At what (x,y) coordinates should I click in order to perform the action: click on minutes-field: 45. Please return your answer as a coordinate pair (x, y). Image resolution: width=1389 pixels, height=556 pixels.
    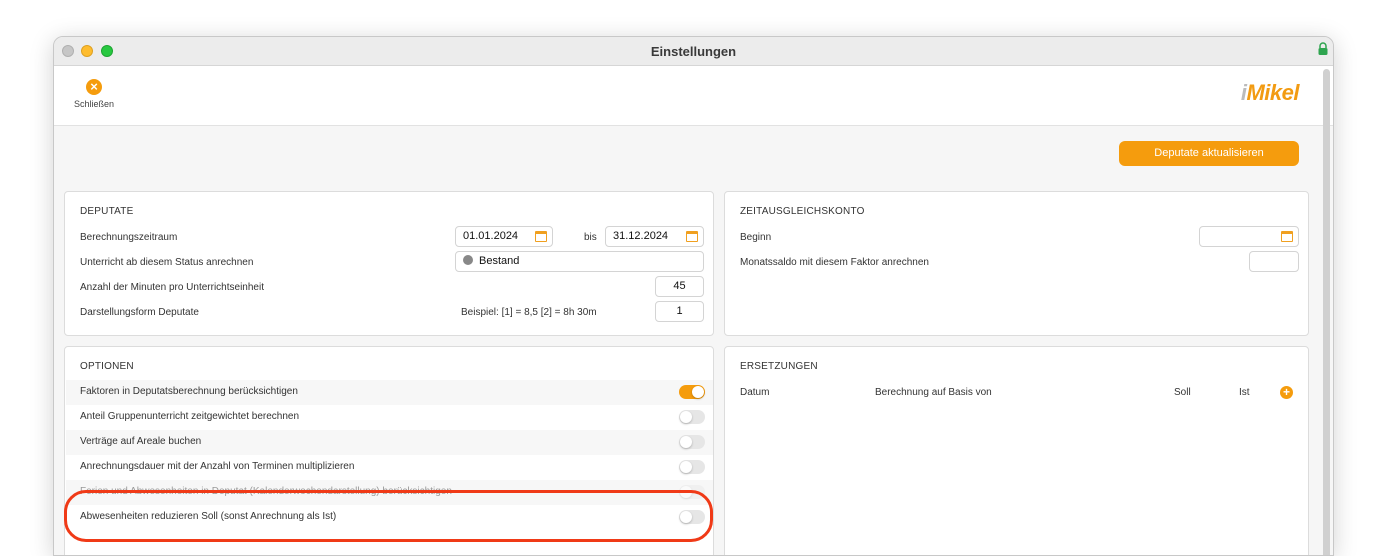
    Looking at the image, I should click on (679, 286).